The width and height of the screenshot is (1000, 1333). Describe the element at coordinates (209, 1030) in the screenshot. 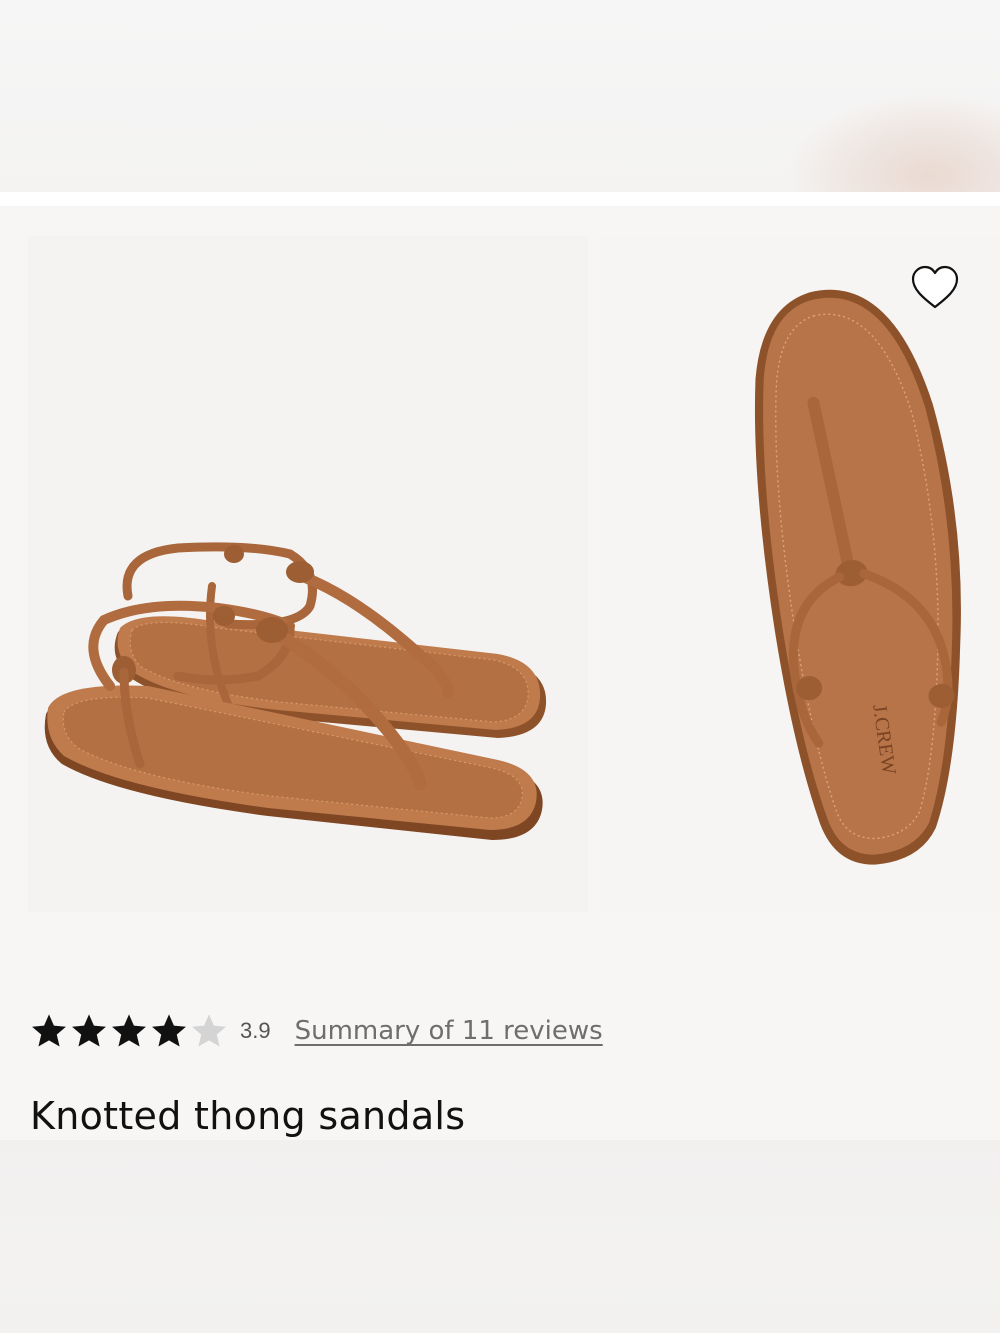

I see `star-empty-icon` at that location.